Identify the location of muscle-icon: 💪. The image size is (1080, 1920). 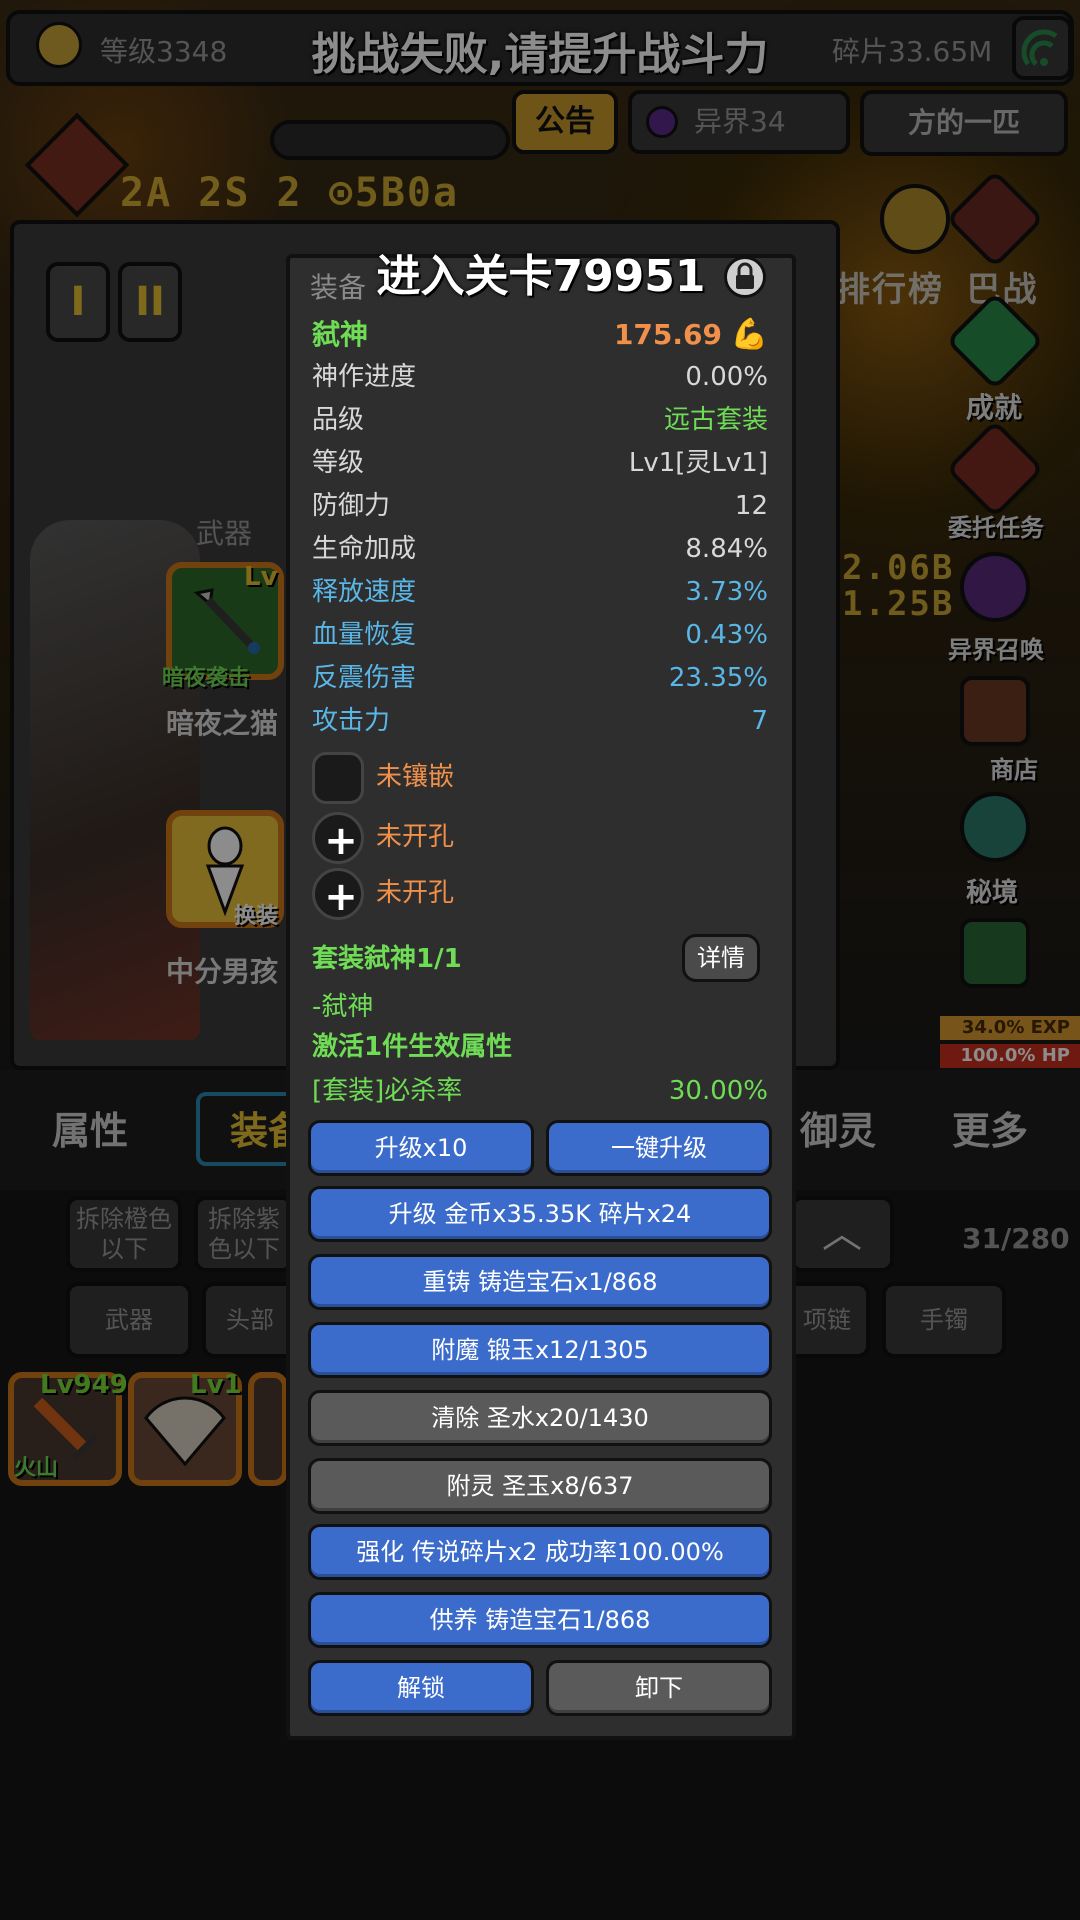
(749, 334).